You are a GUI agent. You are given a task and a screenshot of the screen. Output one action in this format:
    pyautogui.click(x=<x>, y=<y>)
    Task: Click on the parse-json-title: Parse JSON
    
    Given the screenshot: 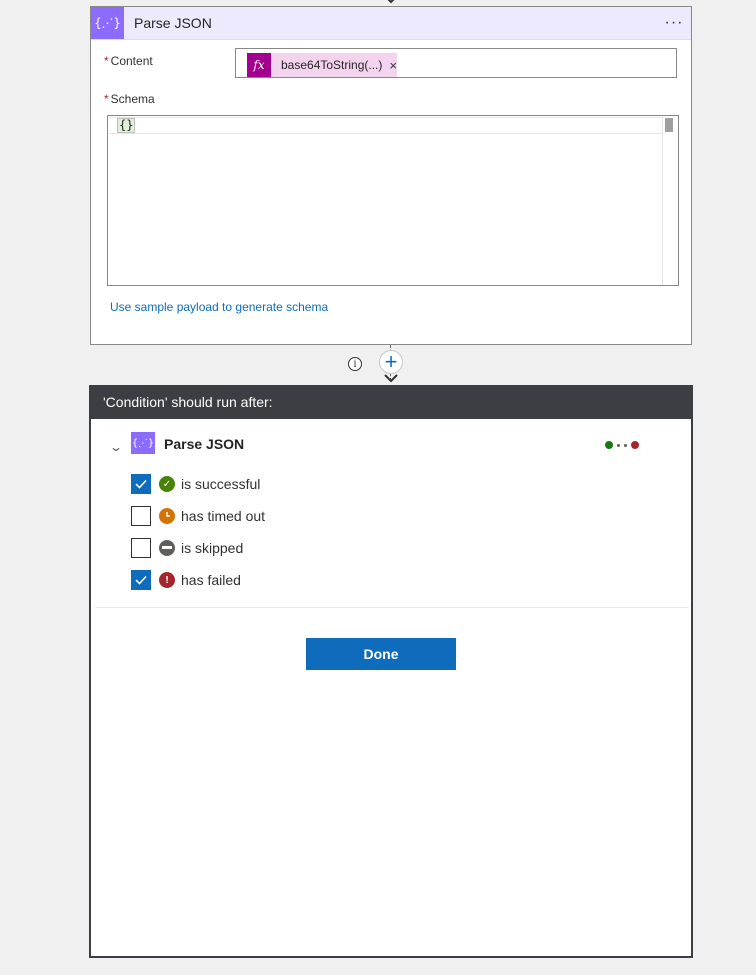 What is the action you would take?
    pyautogui.click(x=173, y=23)
    